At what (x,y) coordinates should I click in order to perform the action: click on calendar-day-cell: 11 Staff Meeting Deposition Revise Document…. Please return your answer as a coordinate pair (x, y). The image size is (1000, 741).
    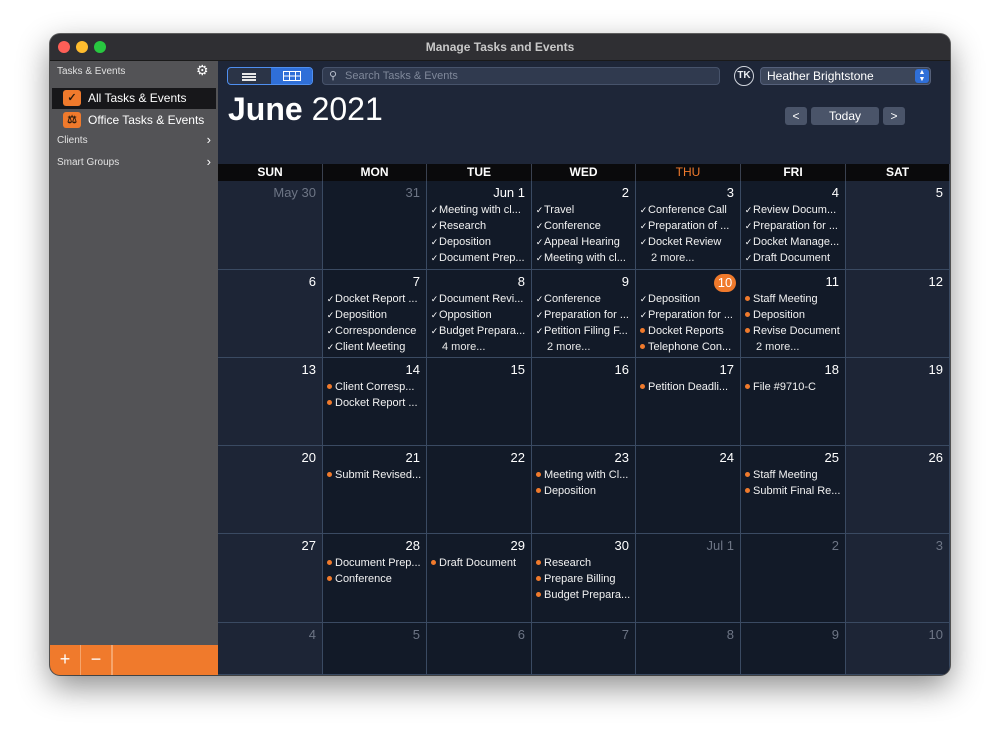
    Looking at the image, I should click on (793, 314).